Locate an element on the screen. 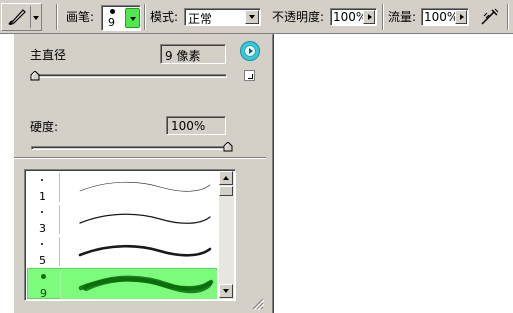  brush-preset-item: 5 is located at coordinates (122, 251).